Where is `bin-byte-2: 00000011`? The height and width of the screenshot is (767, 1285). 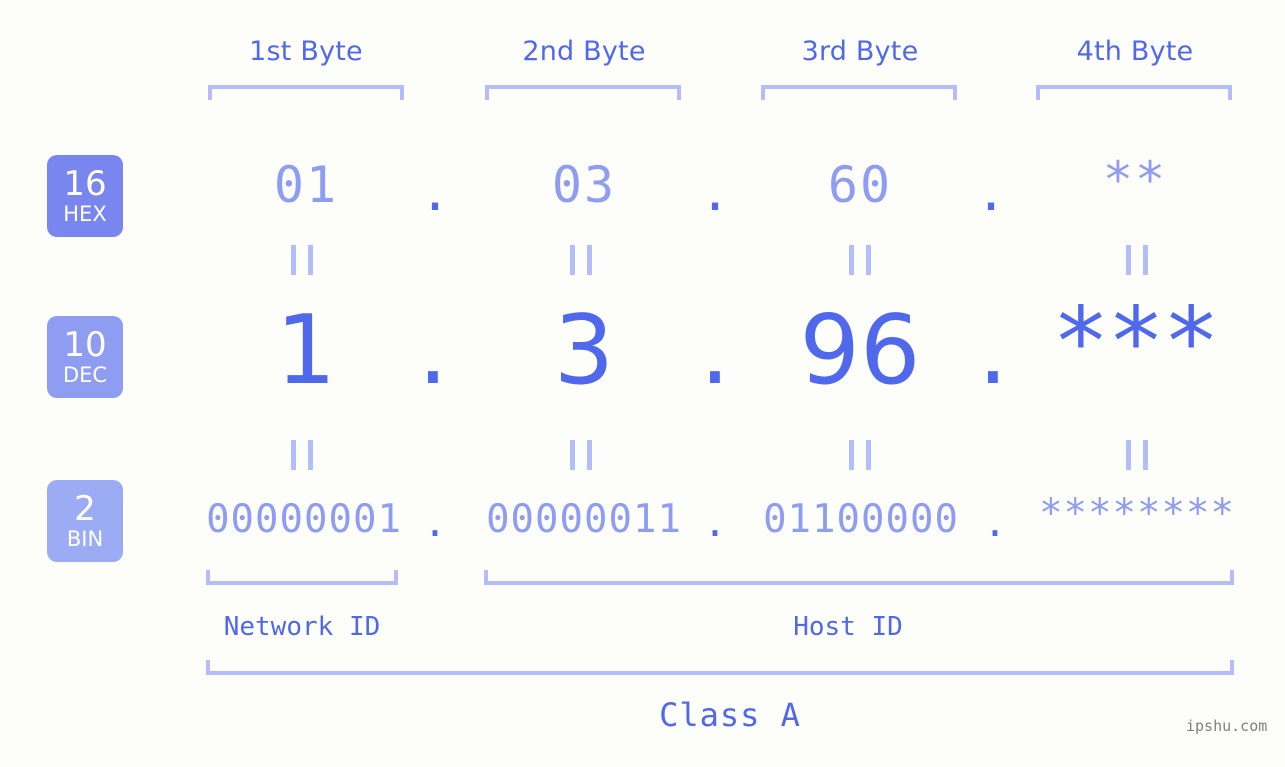 bin-byte-2: 00000011 is located at coordinates (584, 519).